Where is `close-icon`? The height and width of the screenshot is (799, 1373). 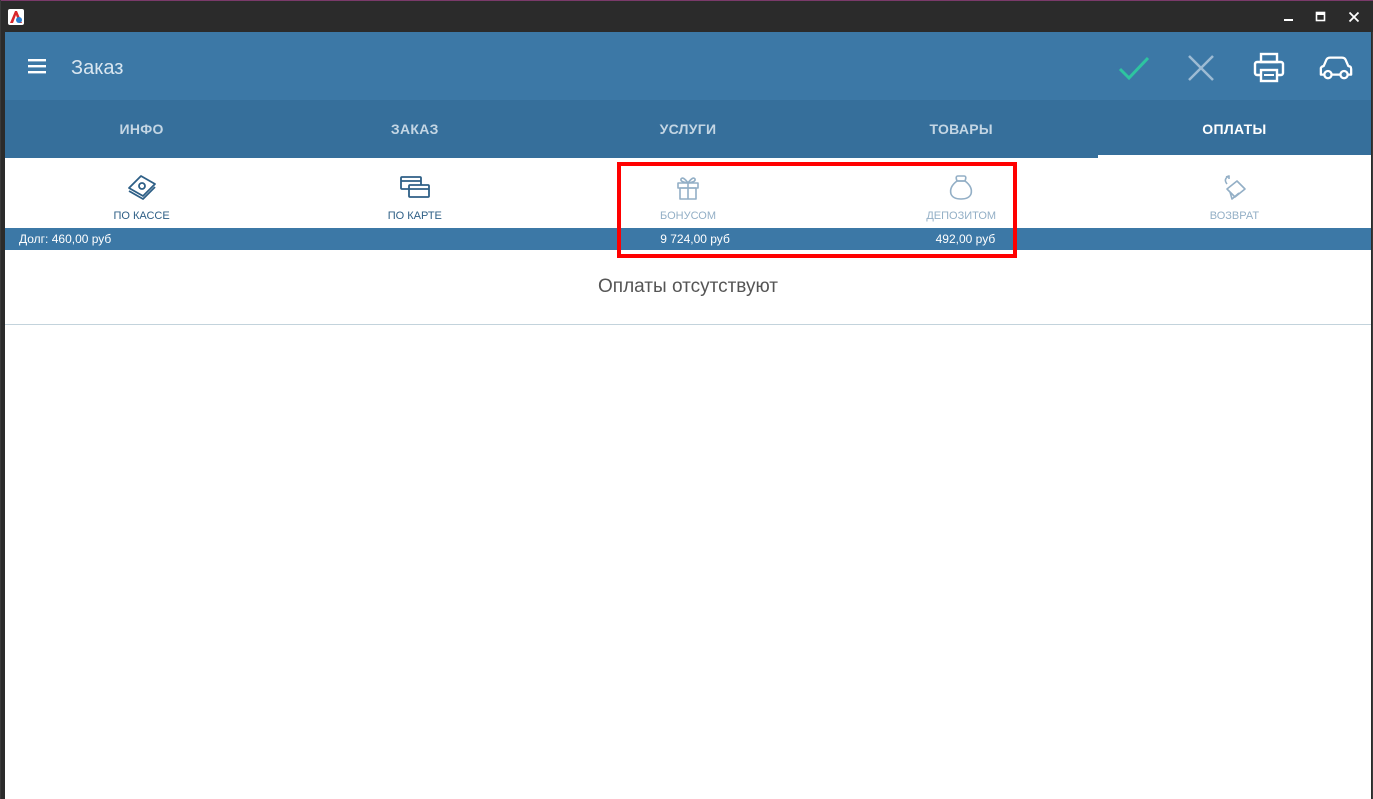
close-icon is located at coordinates (1201, 68).